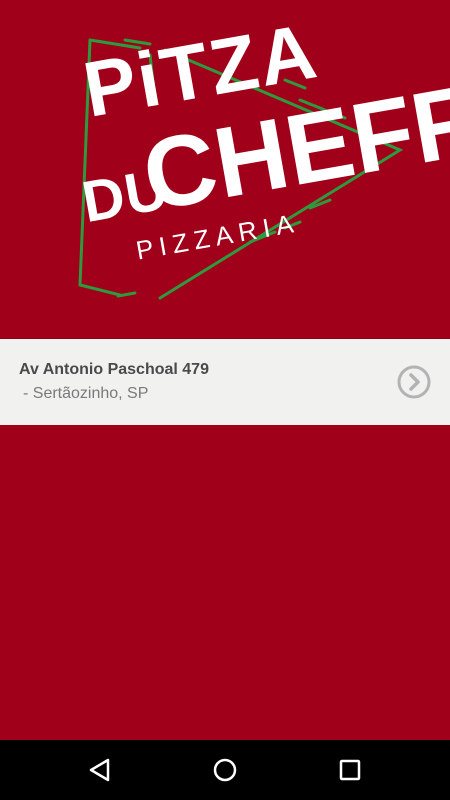 The image size is (450, 800). Describe the element at coordinates (350, 770) in the screenshot. I see `recents-square-icon` at that location.